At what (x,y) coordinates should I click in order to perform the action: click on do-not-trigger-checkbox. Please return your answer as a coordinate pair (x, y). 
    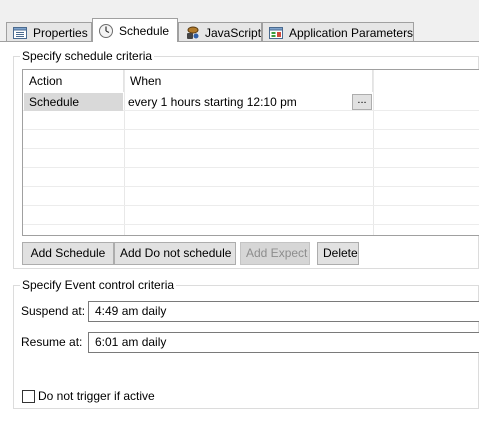
    Looking at the image, I should click on (28, 396).